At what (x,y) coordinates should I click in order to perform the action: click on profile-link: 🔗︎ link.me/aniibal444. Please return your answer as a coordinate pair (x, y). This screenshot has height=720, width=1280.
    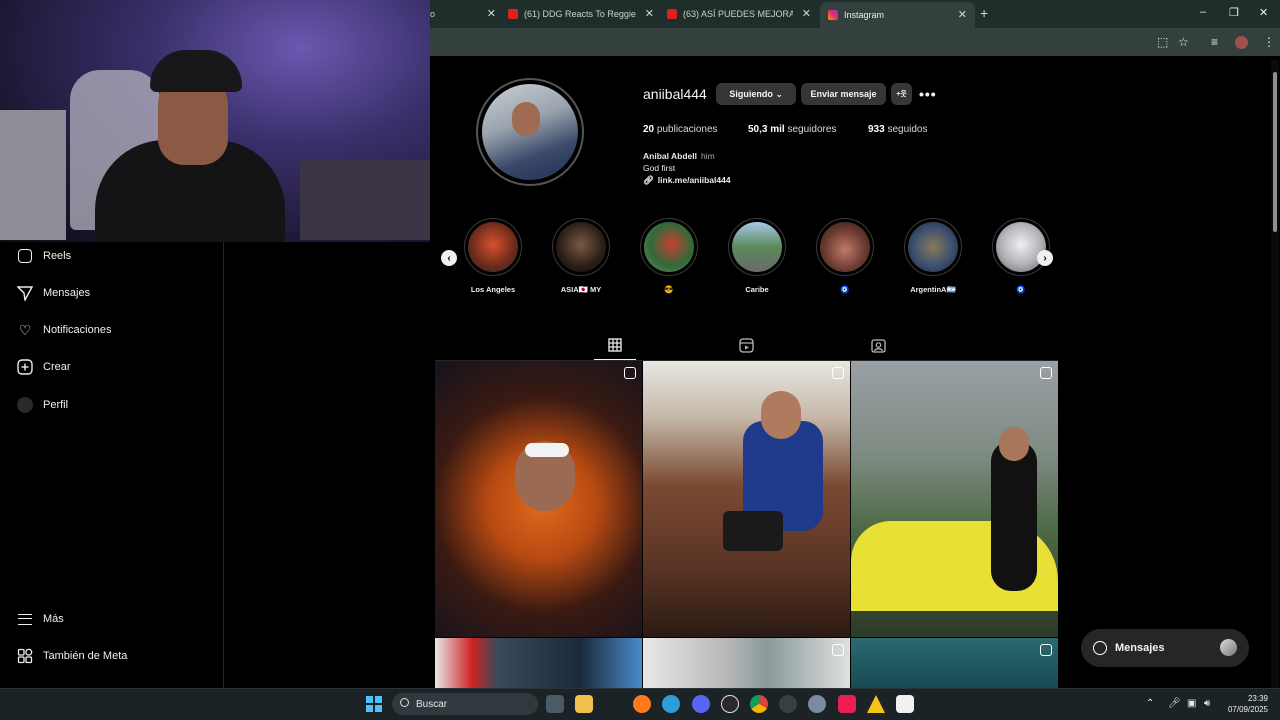
    Looking at the image, I should click on (687, 180).